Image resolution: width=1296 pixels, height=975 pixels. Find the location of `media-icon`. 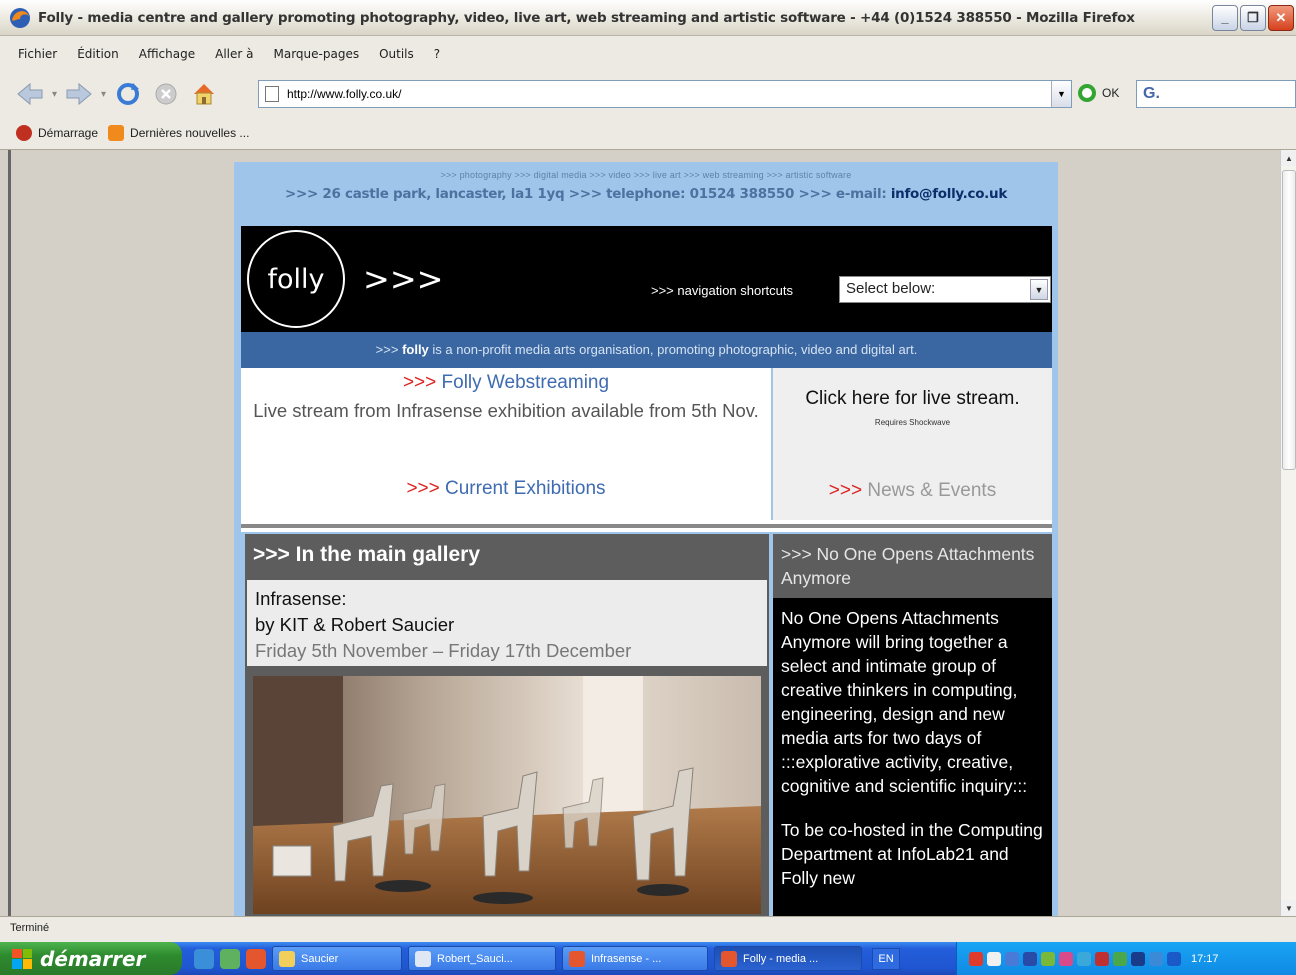

media-icon is located at coordinates (230, 958).